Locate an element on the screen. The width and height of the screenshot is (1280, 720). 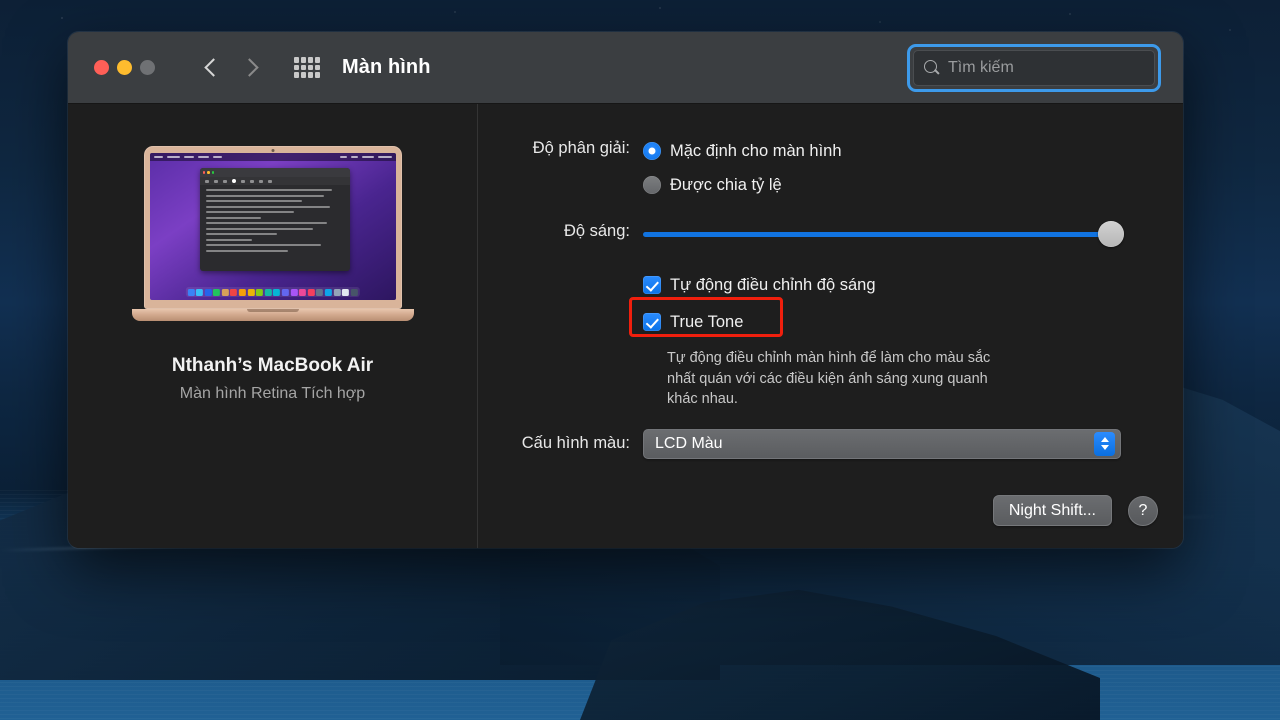
traffic-light-buttons is located at coordinates (124, 67).